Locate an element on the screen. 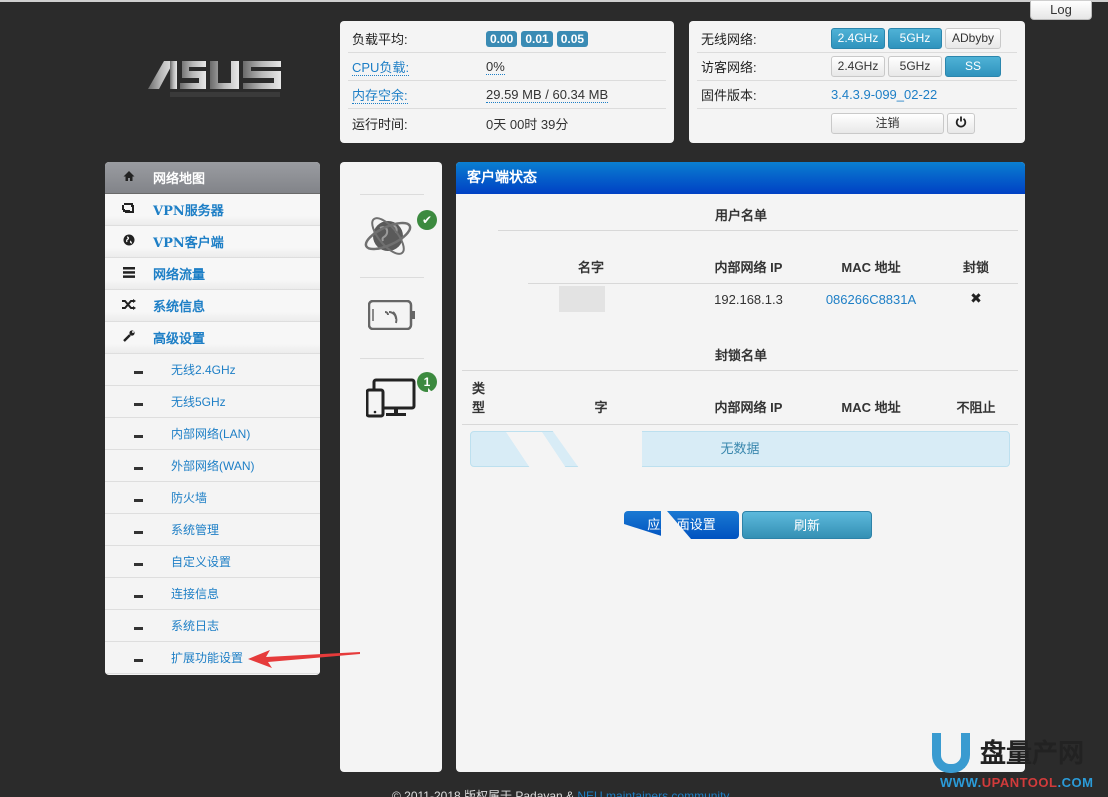 The height and width of the screenshot is (797, 1108). firmware-row: 固件版本: 3.4.3.9-099_02-22 is located at coordinates (857, 95).